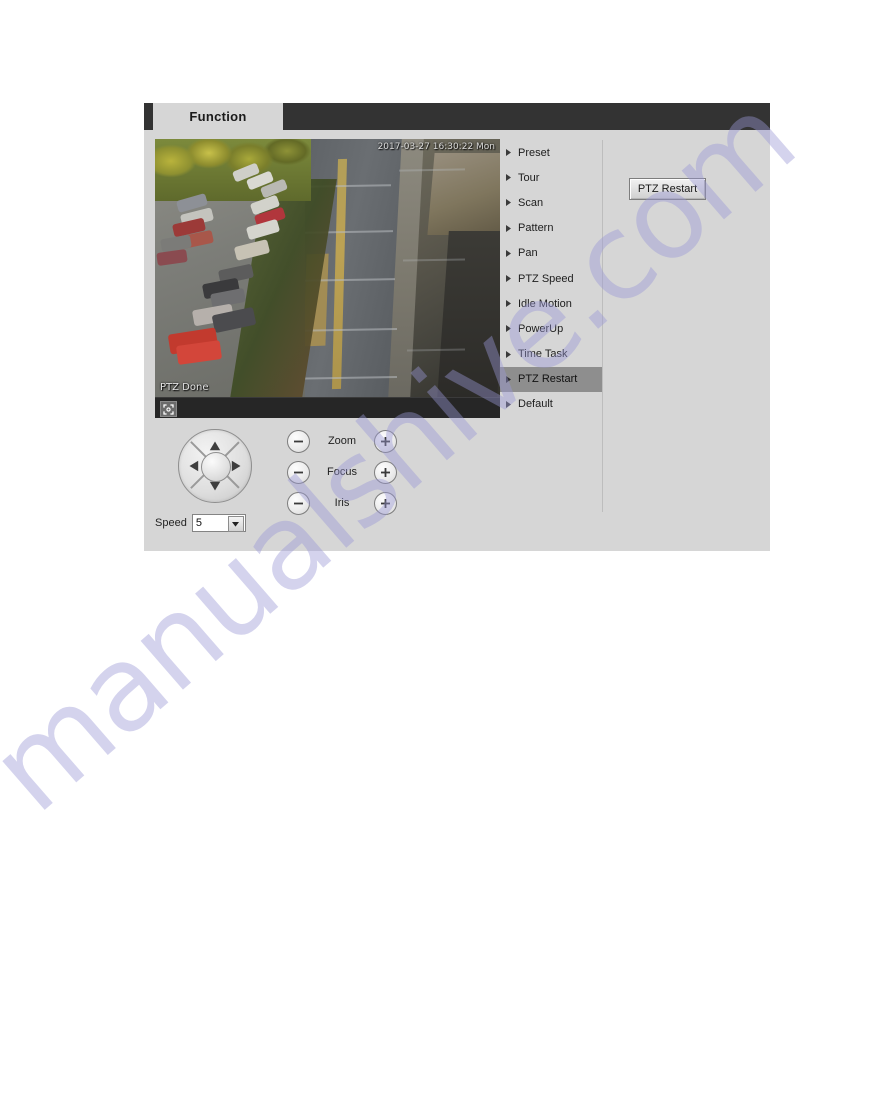 Image resolution: width=893 pixels, height=1106 pixels. What do you see at coordinates (218, 116) in the screenshot?
I see `tab-function: Function` at bounding box center [218, 116].